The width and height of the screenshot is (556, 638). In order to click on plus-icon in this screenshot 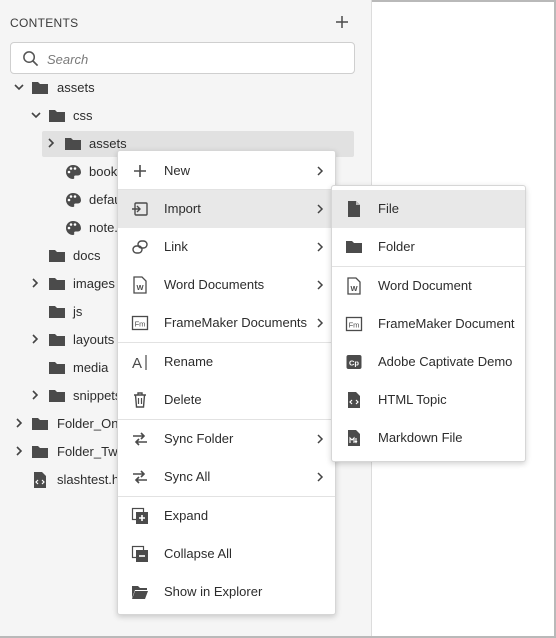, I will do `click(140, 171)`.